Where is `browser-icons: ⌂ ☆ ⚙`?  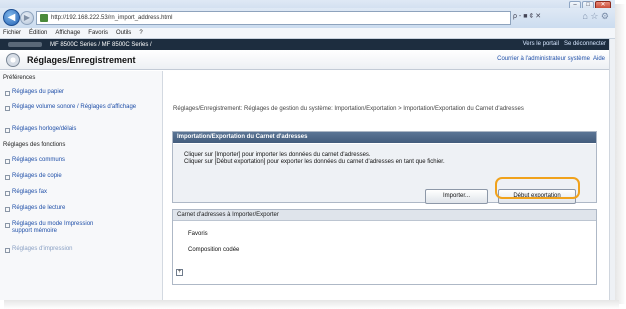
browser-icons: ⌂ ☆ ⚙ is located at coordinates (595, 16).